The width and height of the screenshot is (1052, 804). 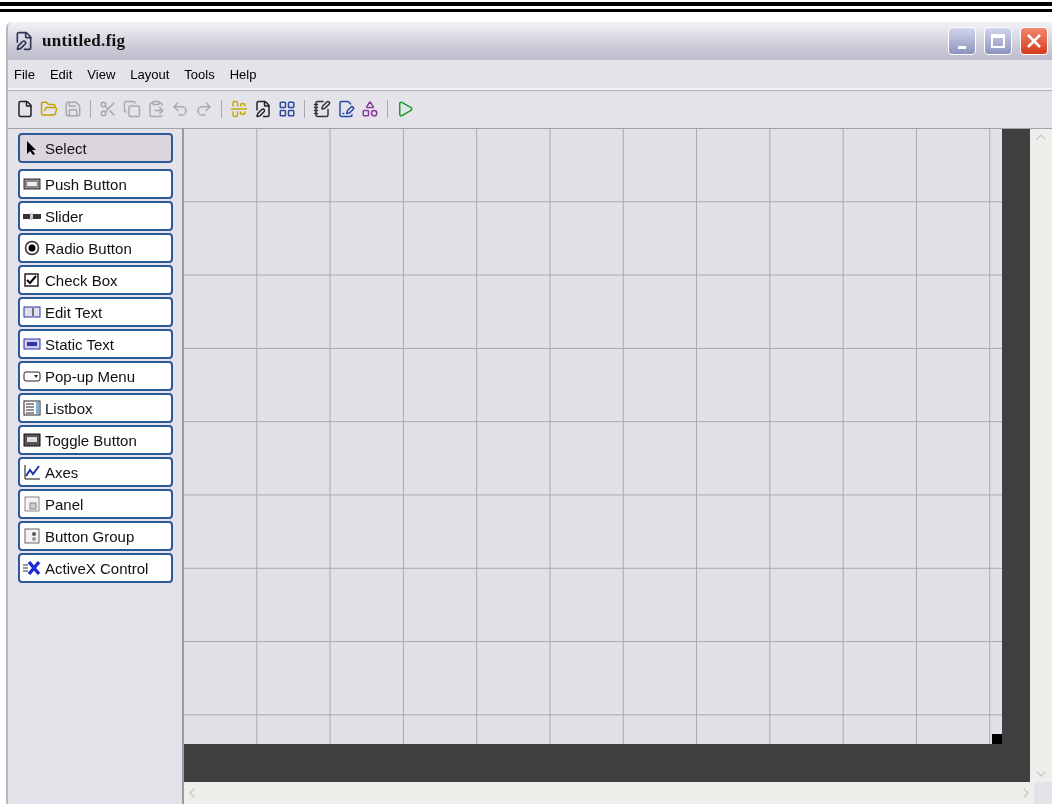 What do you see at coordinates (61, 74) in the screenshot?
I see `menu-item: Edit` at bounding box center [61, 74].